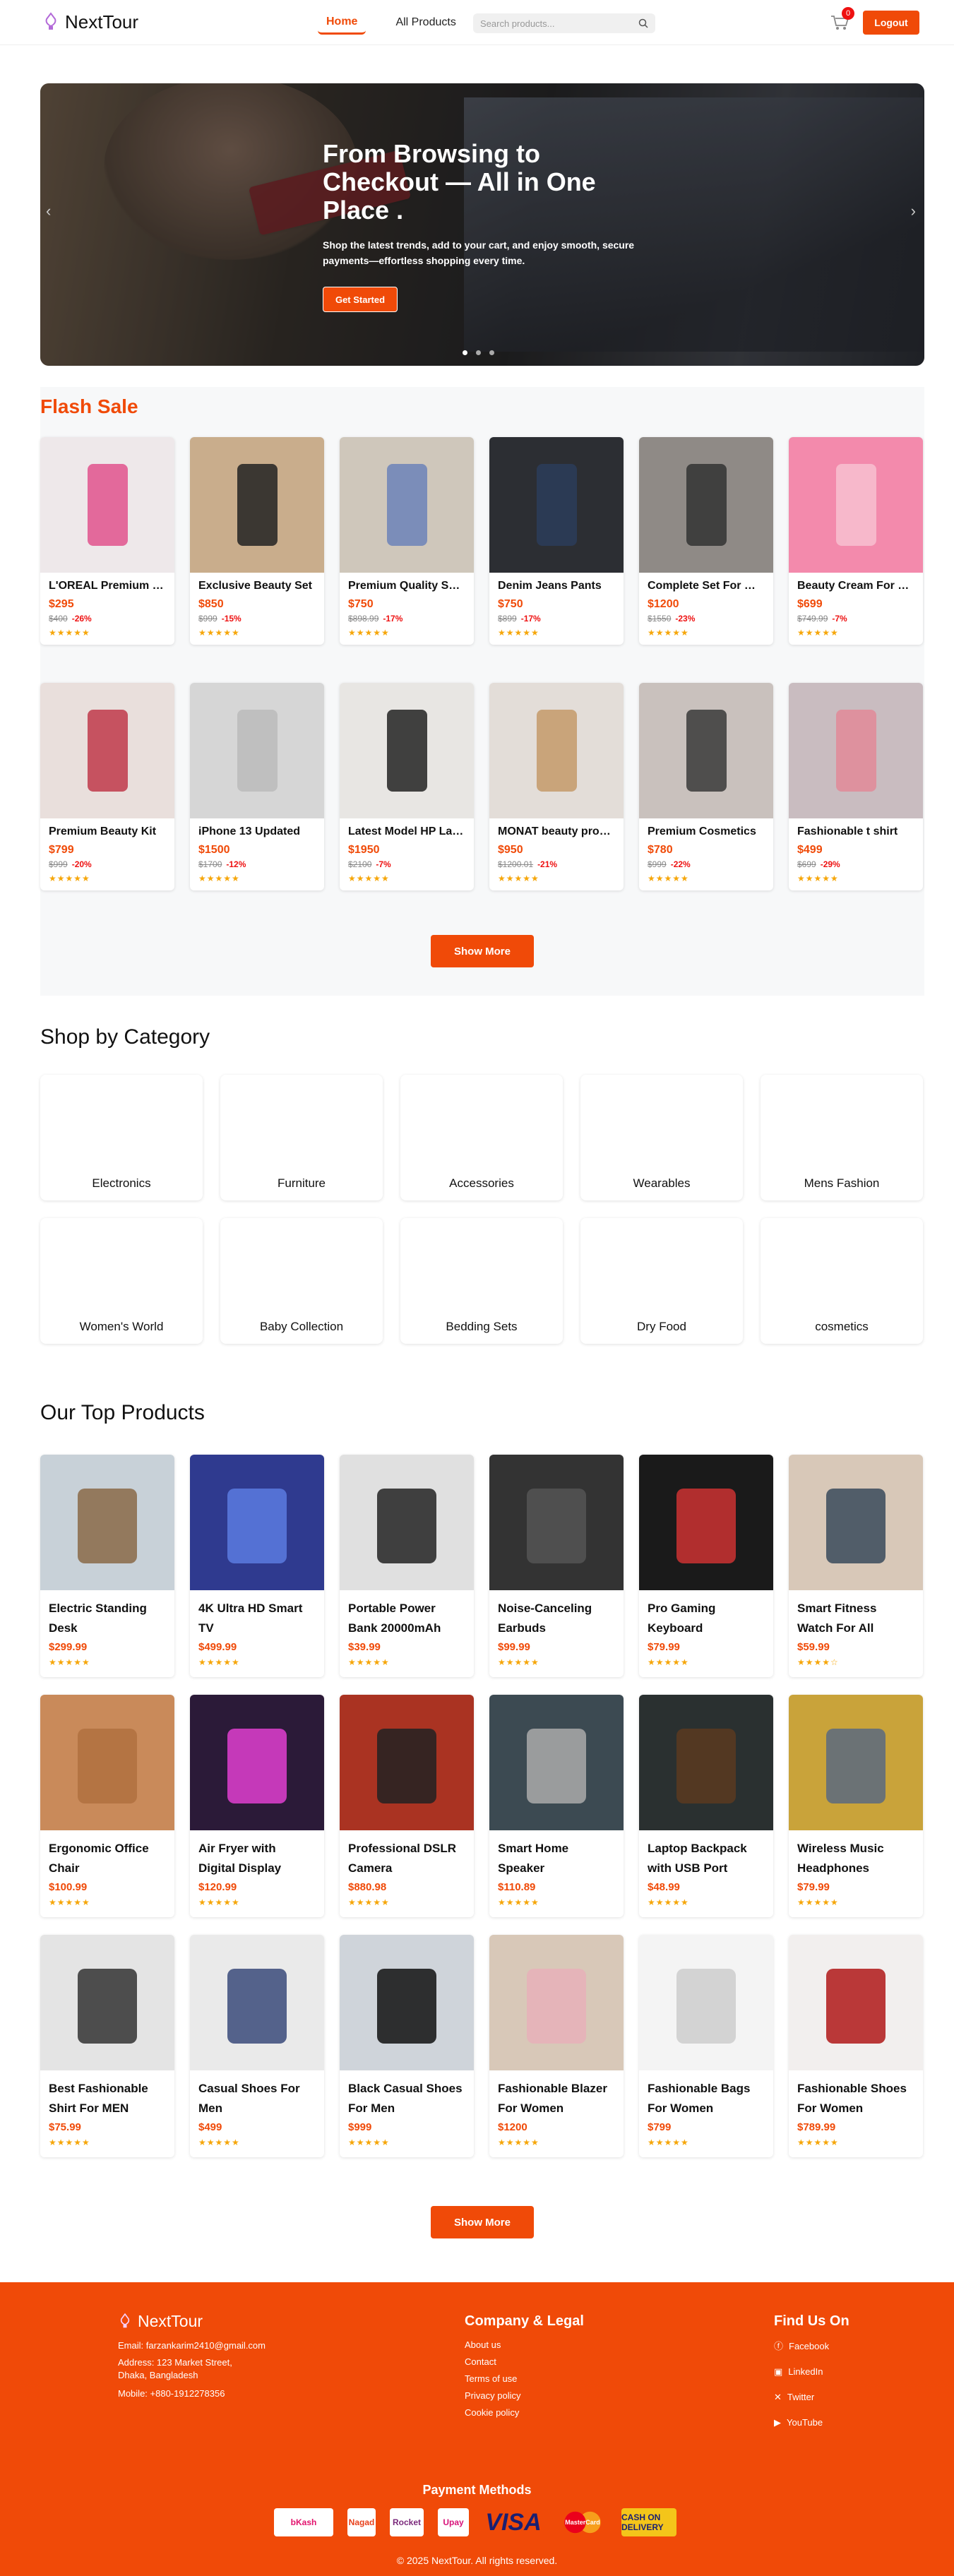 The width and height of the screenshot is (954, 2576). Describe the element at coordinates (856, 831) in the screenshot. I see `product-name: Fashionable t shirt` at that location.